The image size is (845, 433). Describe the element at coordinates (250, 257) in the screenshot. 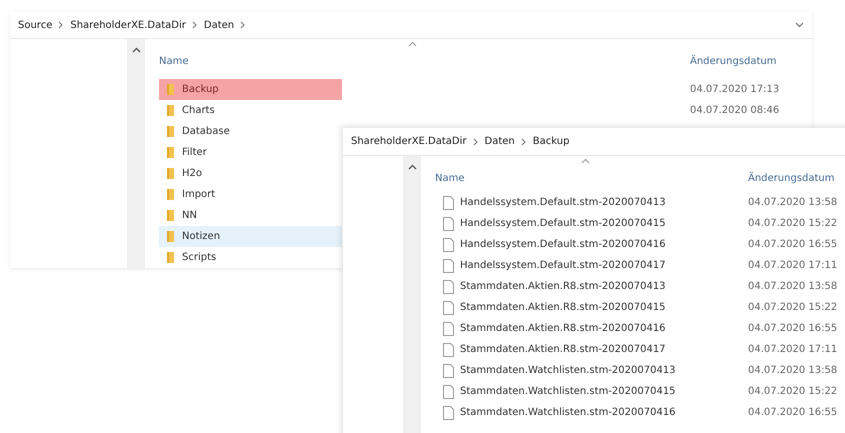

I see `folder-item: Scripts` at that location.